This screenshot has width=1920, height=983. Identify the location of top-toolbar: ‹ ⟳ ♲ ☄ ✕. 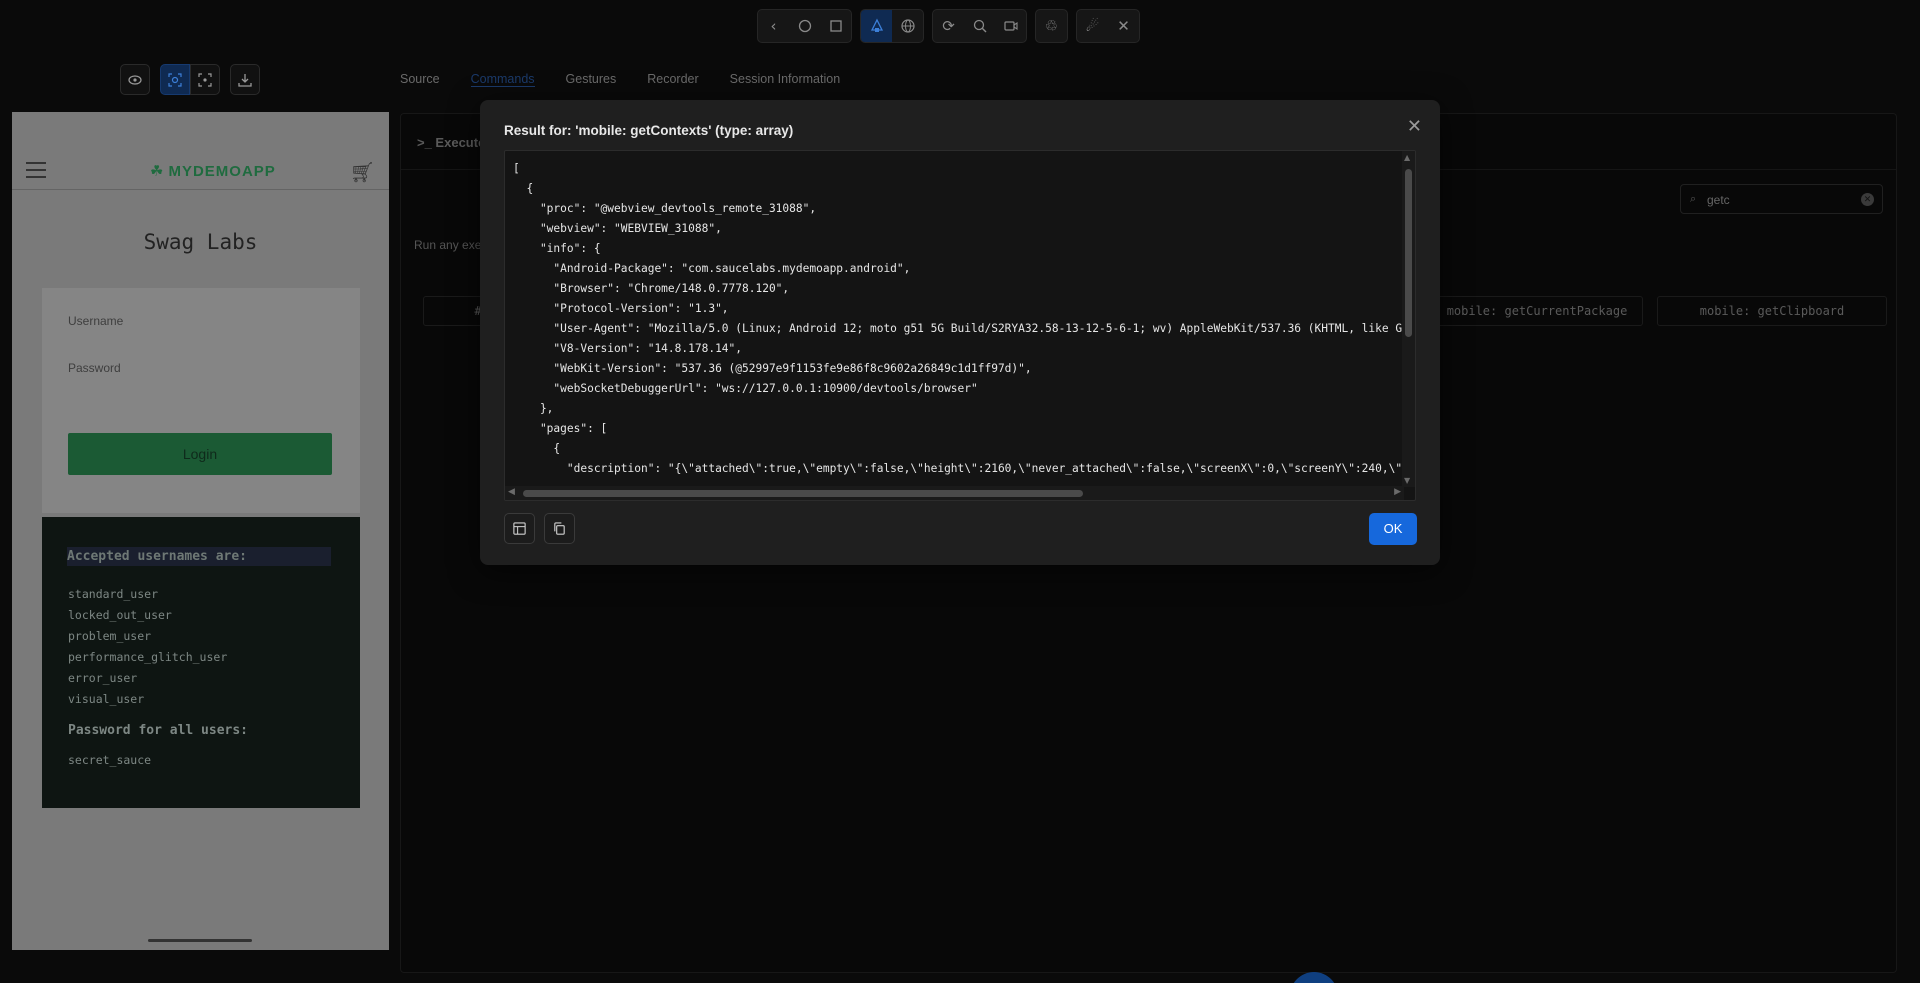
(948, 26).